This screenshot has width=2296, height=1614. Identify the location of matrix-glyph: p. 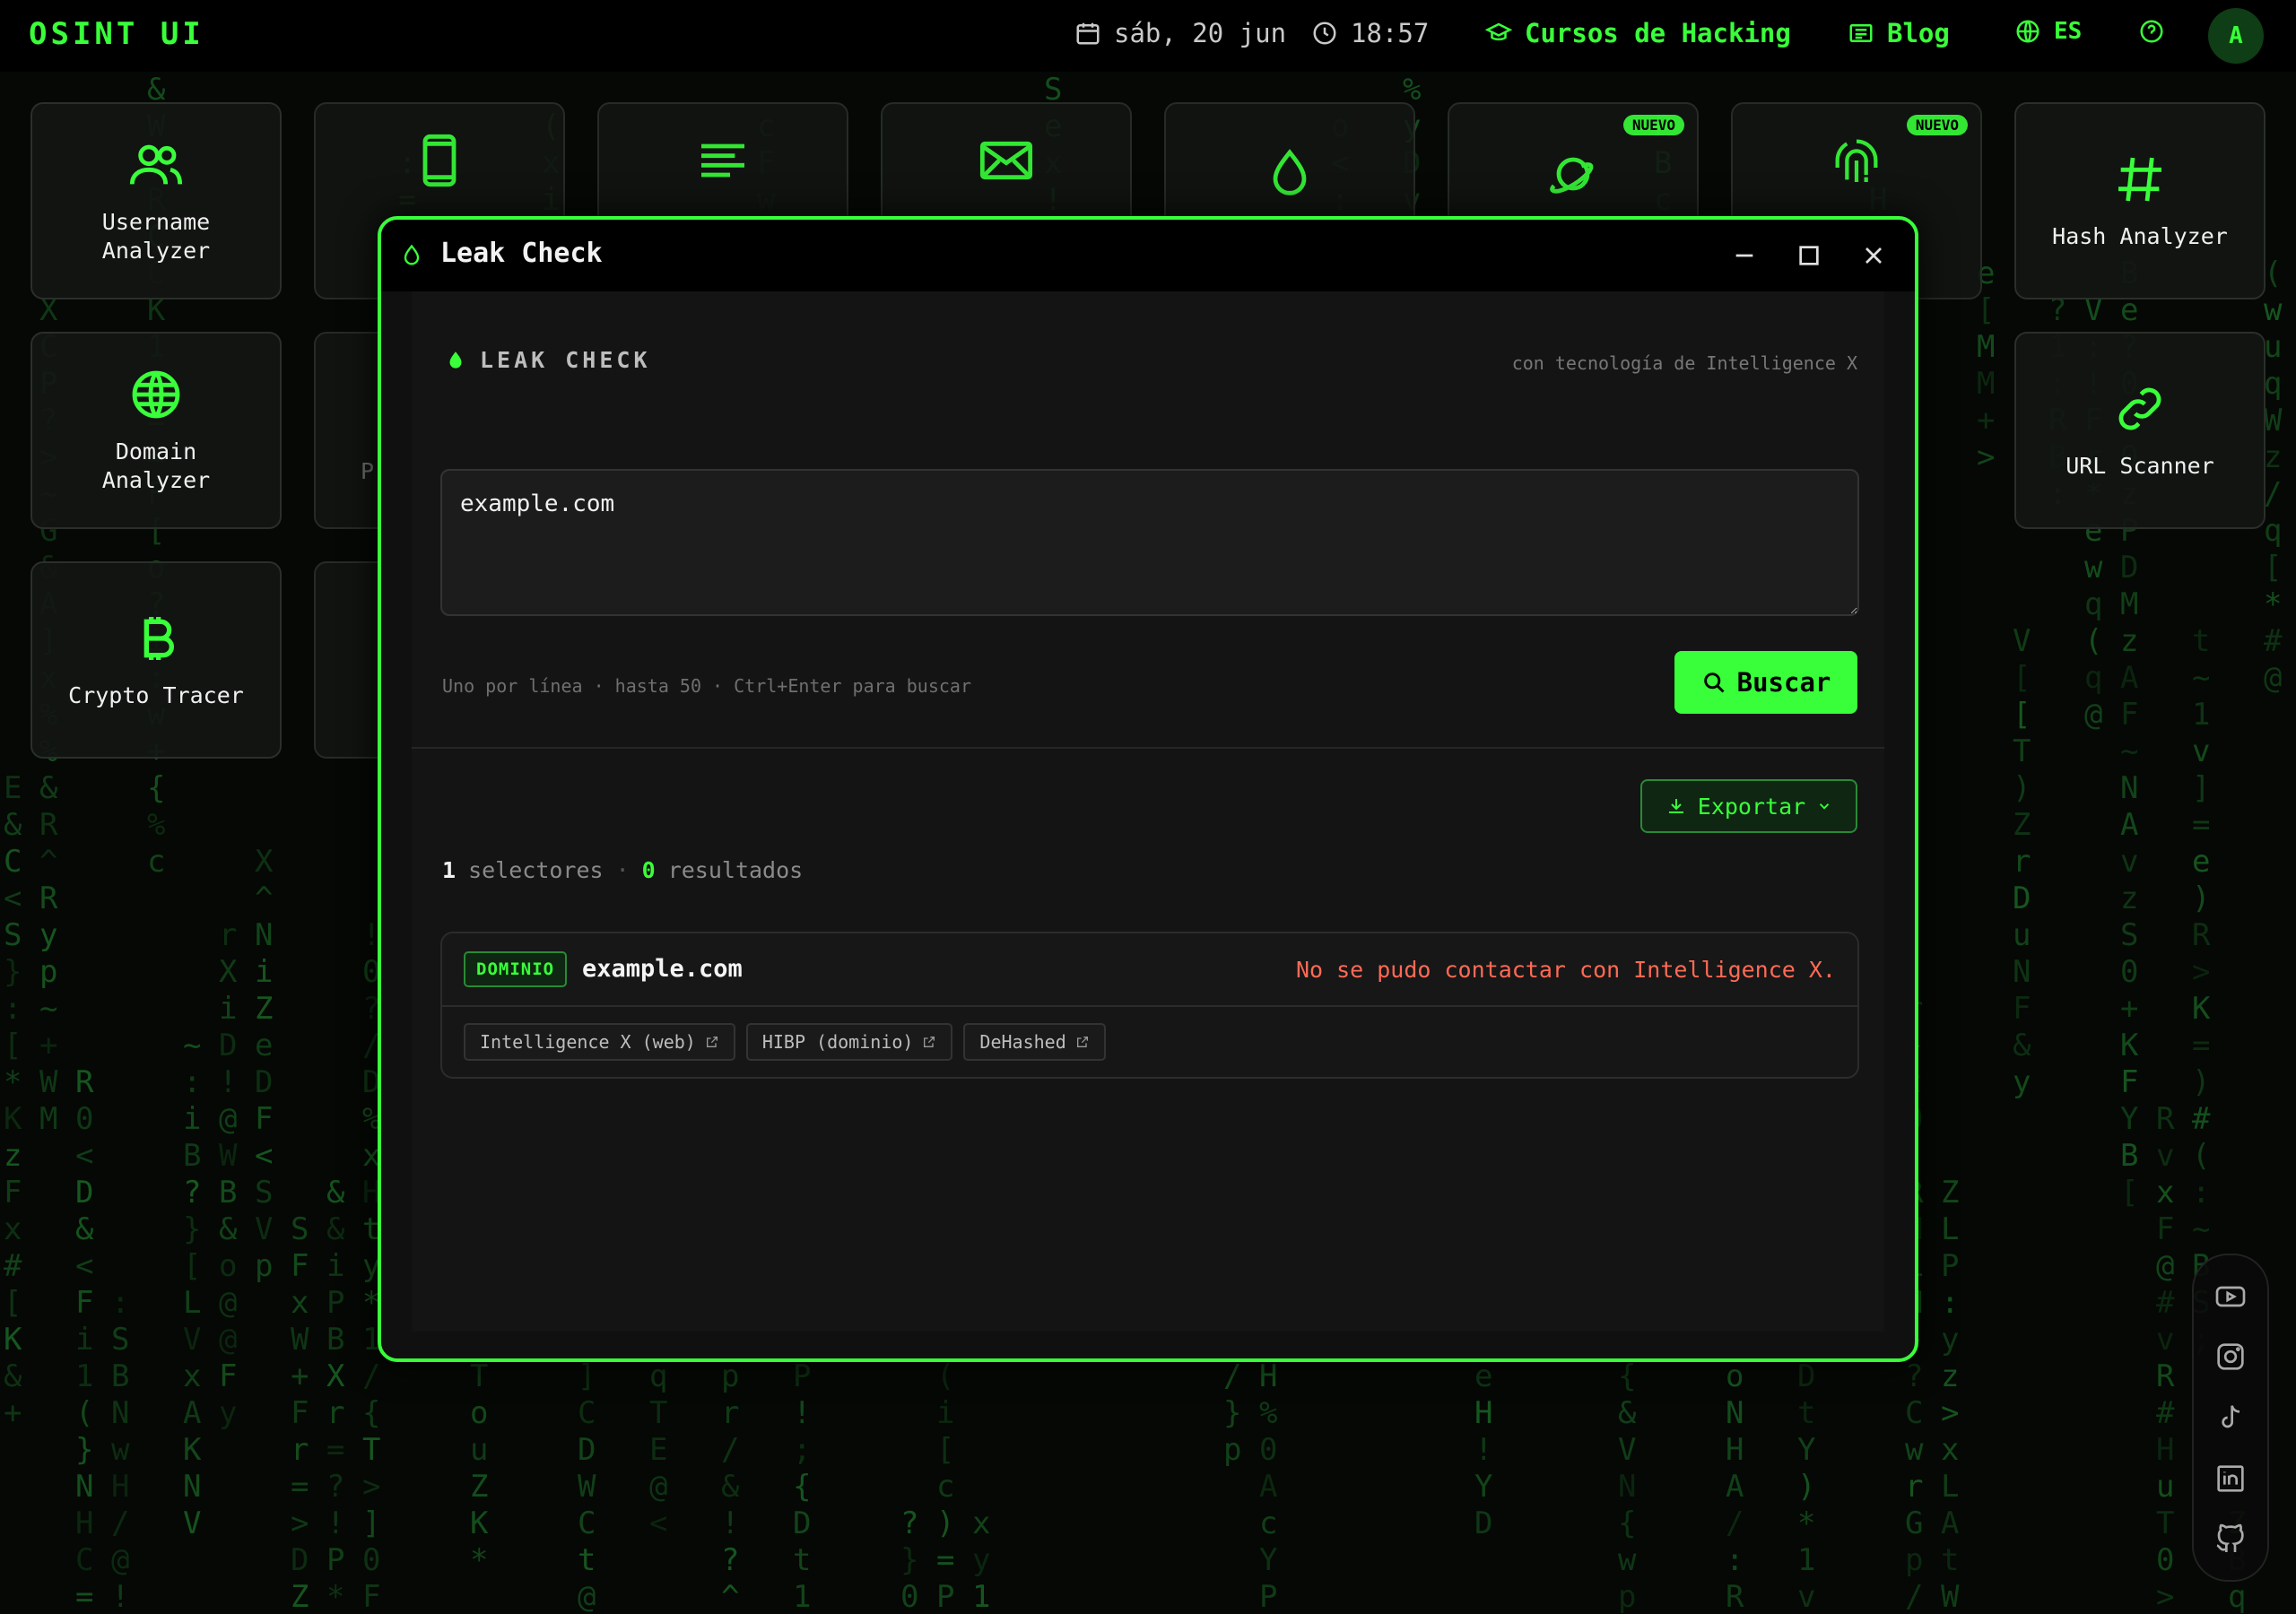
(730, 1376).